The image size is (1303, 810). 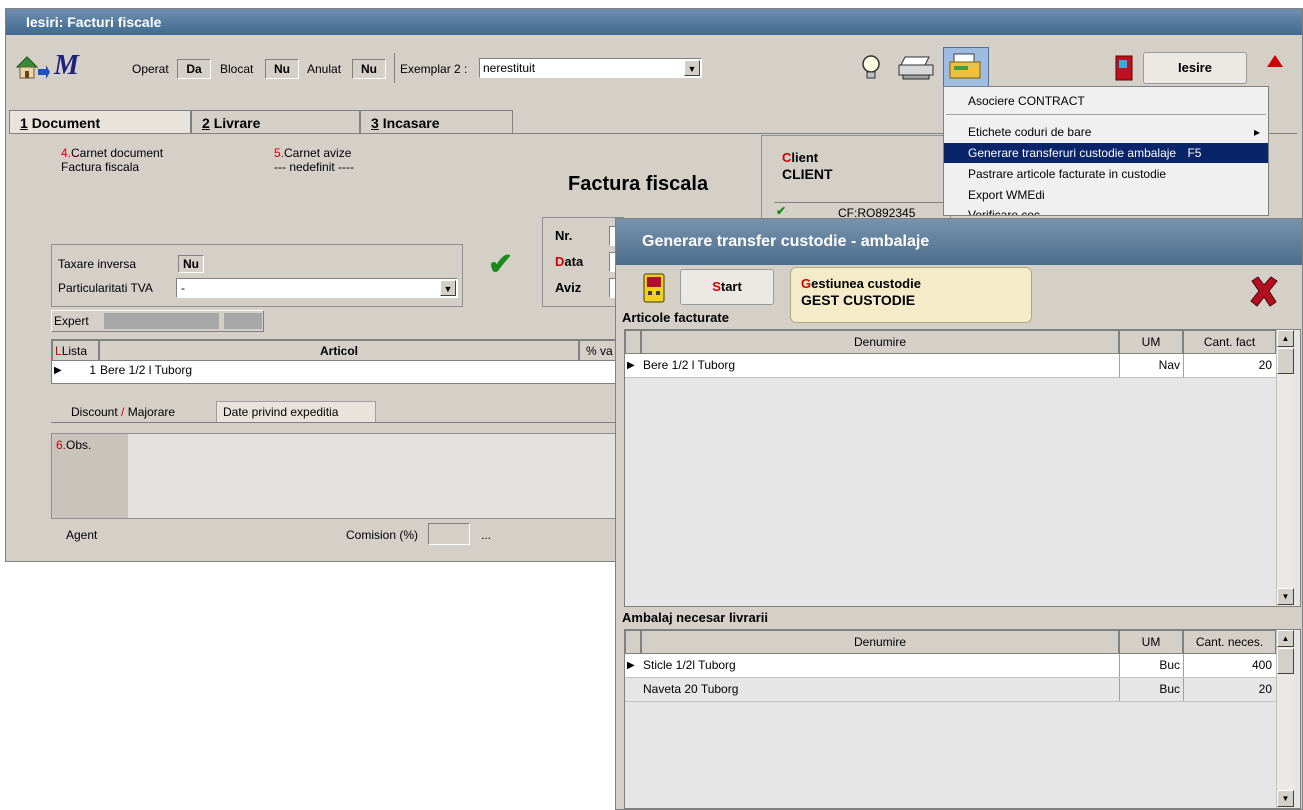 I want to click on menu-item-verificare-cec: Verificare cec, so click(x=1106, y=210).